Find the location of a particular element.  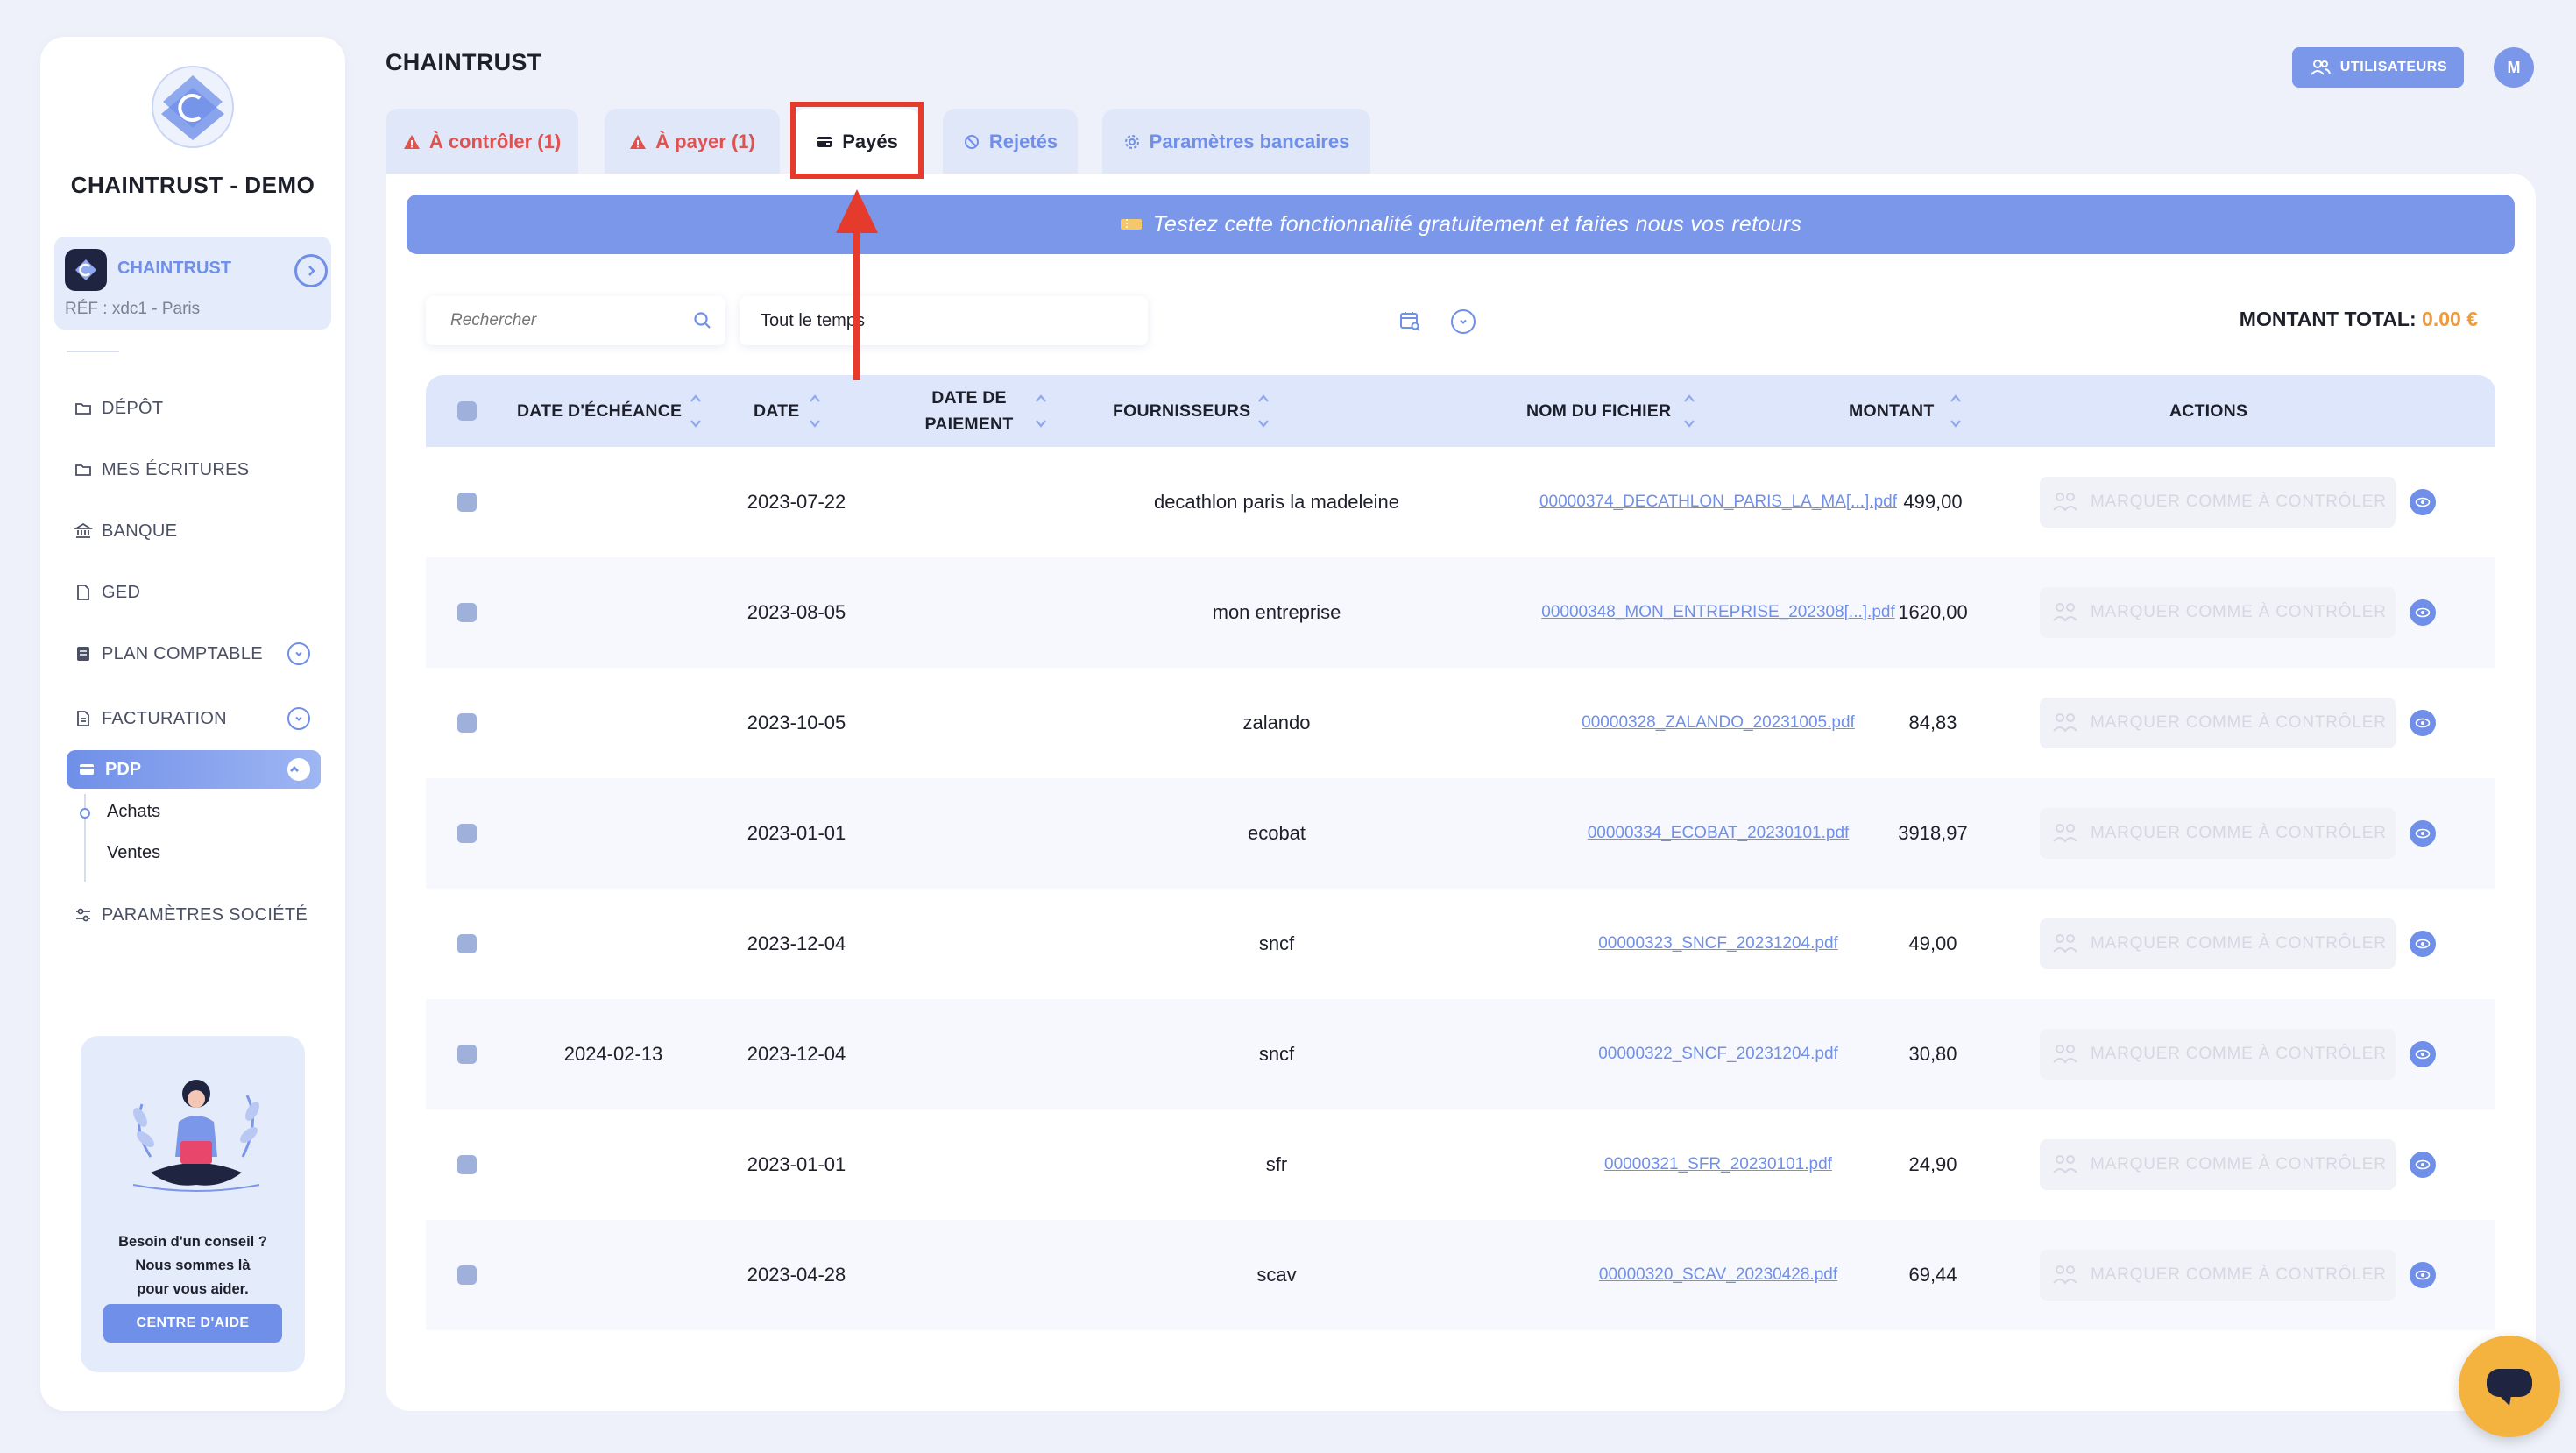

tab-a-controler: À contrôler (1) is located at coordinates (482, 142).